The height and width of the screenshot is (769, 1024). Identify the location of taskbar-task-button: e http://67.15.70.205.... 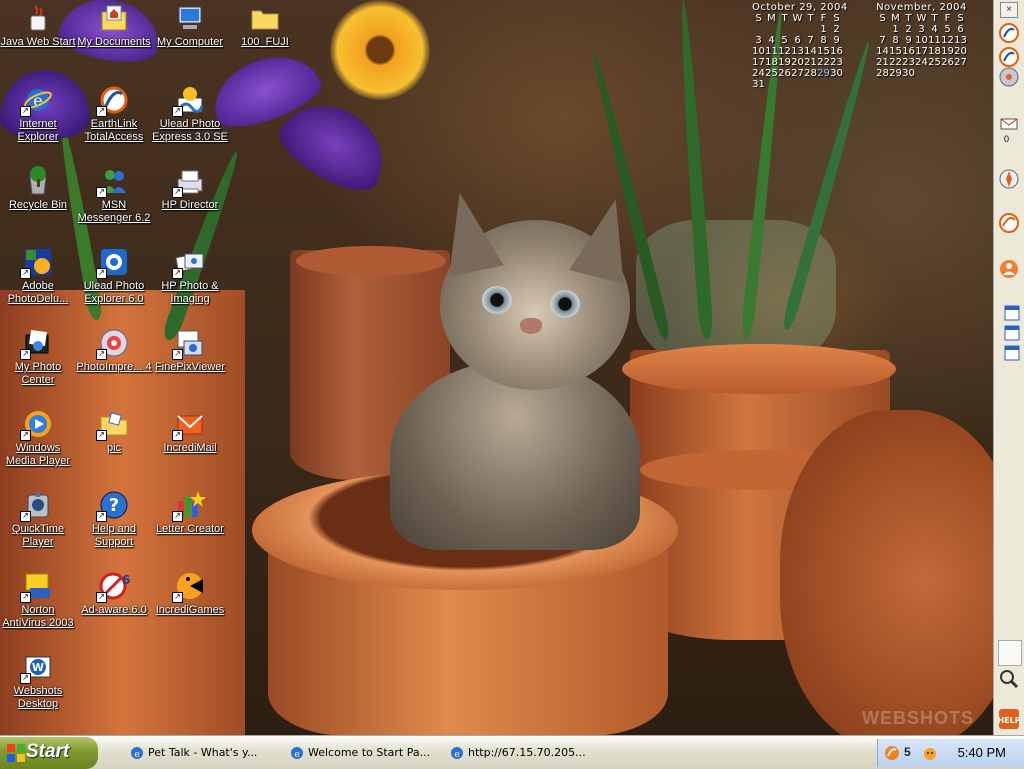
(522, 753).